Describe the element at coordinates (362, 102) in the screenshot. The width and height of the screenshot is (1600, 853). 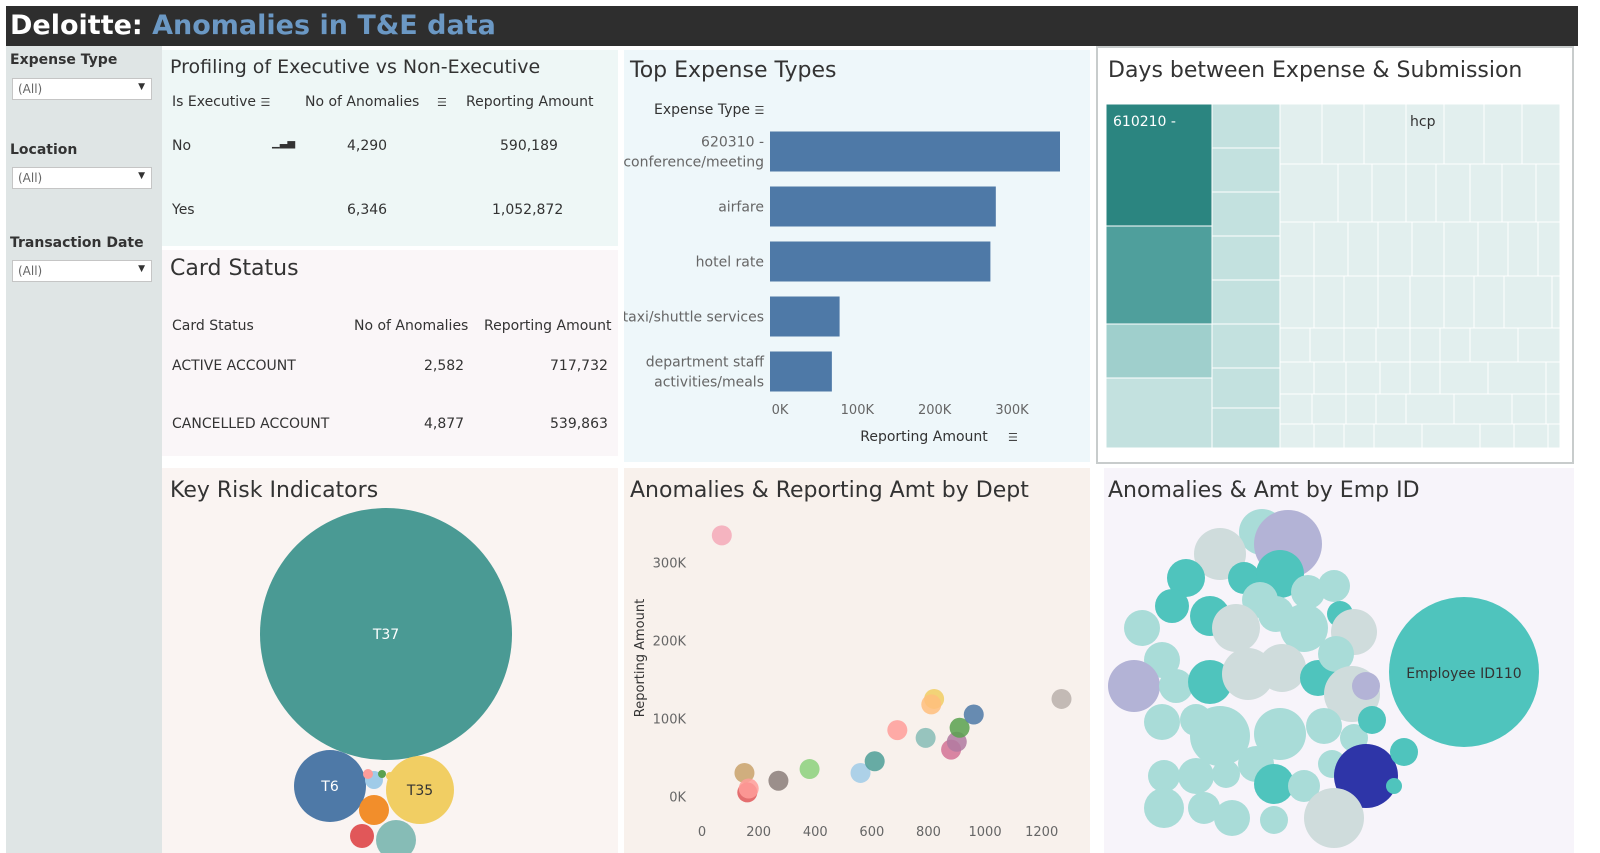
I see `profiling-header-anomalies: No of Anomalies` at that location.